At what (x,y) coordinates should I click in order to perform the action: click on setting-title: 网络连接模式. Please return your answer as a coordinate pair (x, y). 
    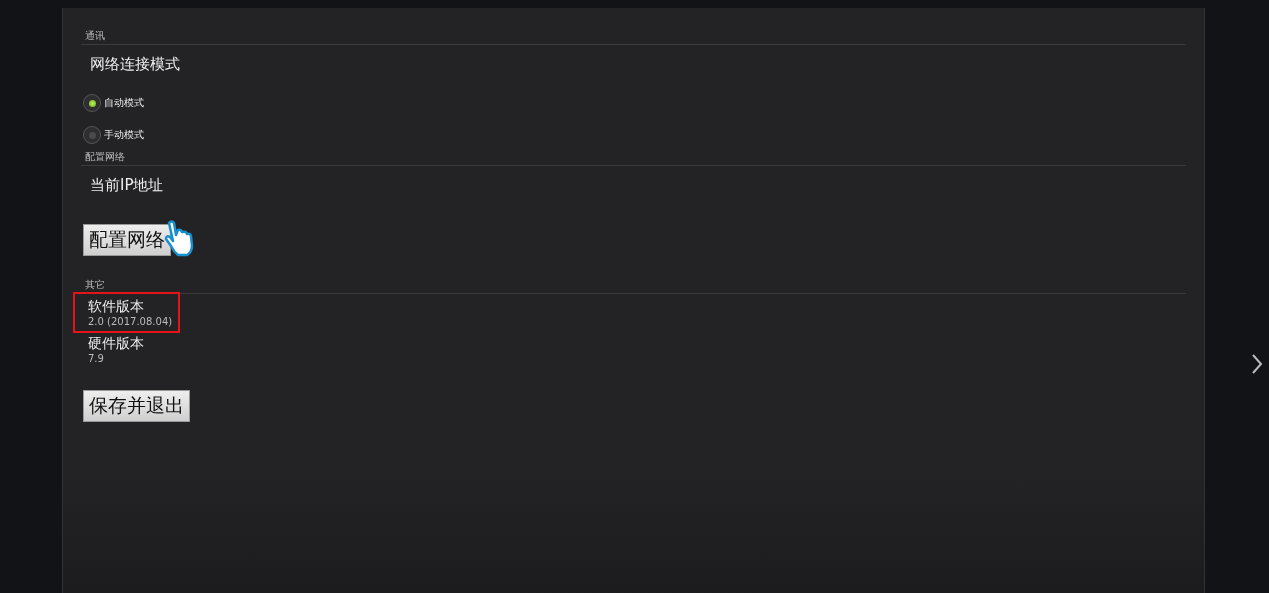
    Looking at the image, I should click on (135, 64).